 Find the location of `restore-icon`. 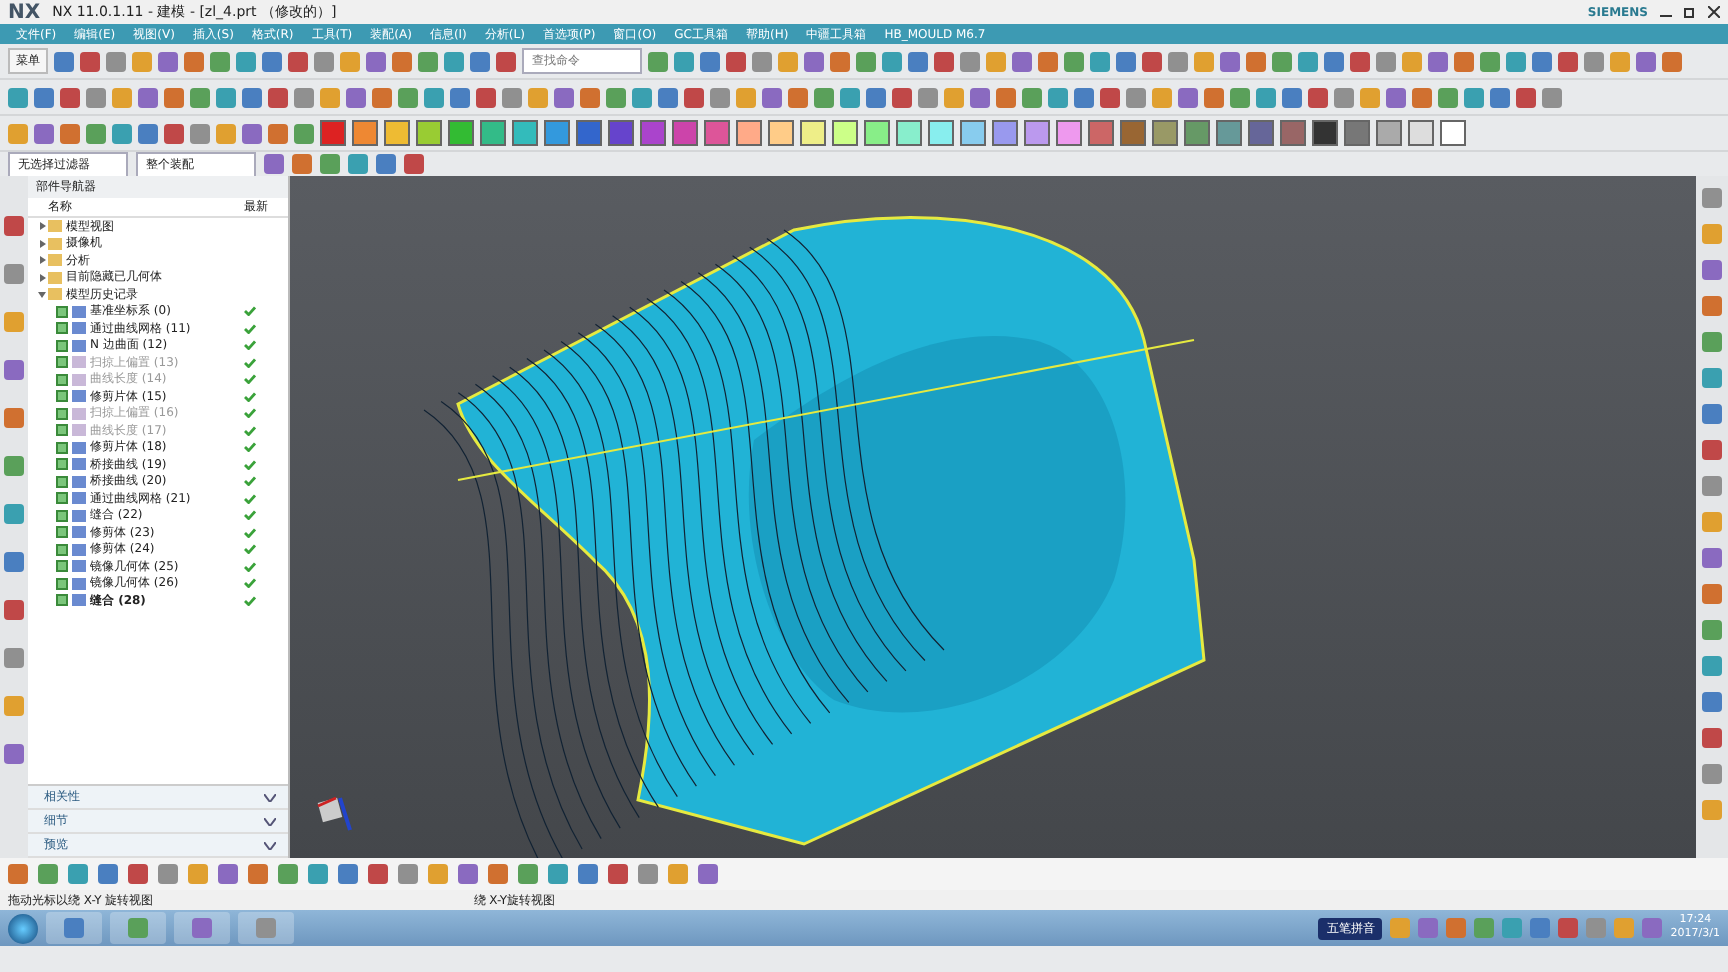

restore-icon is located at coordinates (1690, 12).